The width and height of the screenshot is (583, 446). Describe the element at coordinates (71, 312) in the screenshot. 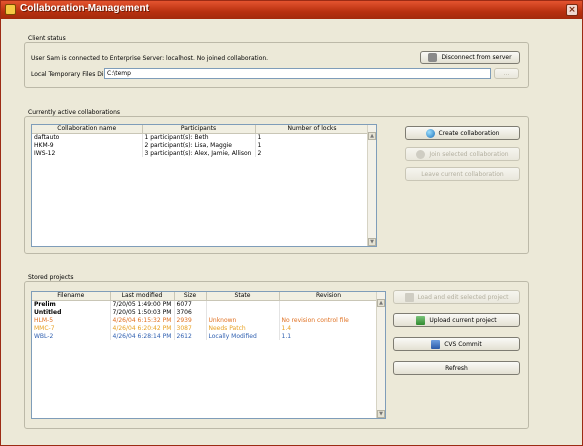

I see `table-cell: Untitled` at that location.